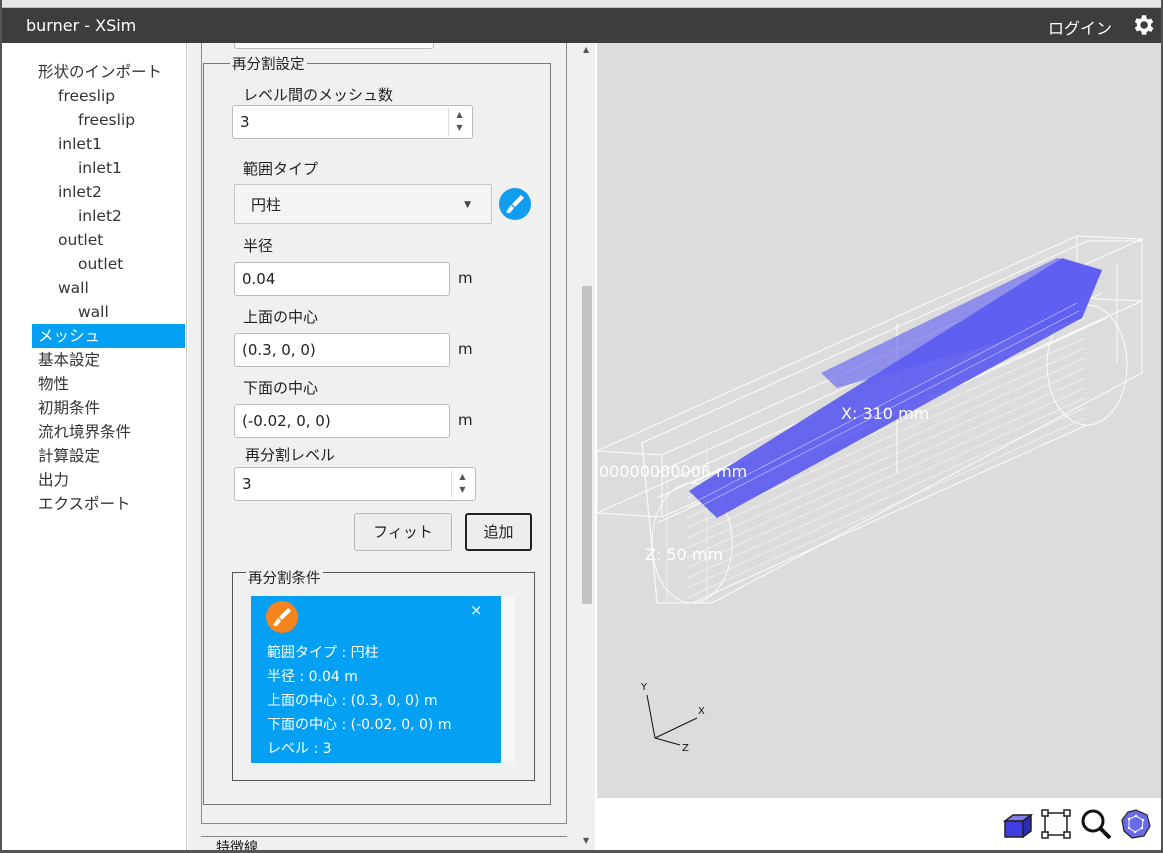  What do you see at coordinates (312, 677) in the screenshot?
I see `condition-line: 半径 : 0.04 m` at bounding box center [312, 677].